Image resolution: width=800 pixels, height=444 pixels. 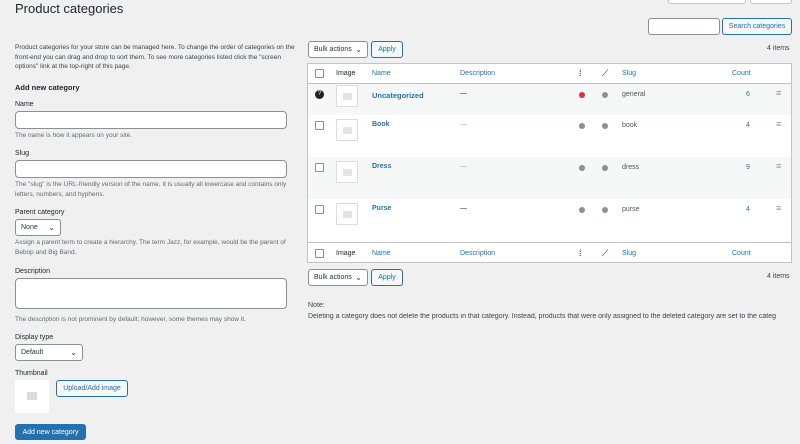 I want to click on help-circle-icon: ?, so click(x=319, y=94).